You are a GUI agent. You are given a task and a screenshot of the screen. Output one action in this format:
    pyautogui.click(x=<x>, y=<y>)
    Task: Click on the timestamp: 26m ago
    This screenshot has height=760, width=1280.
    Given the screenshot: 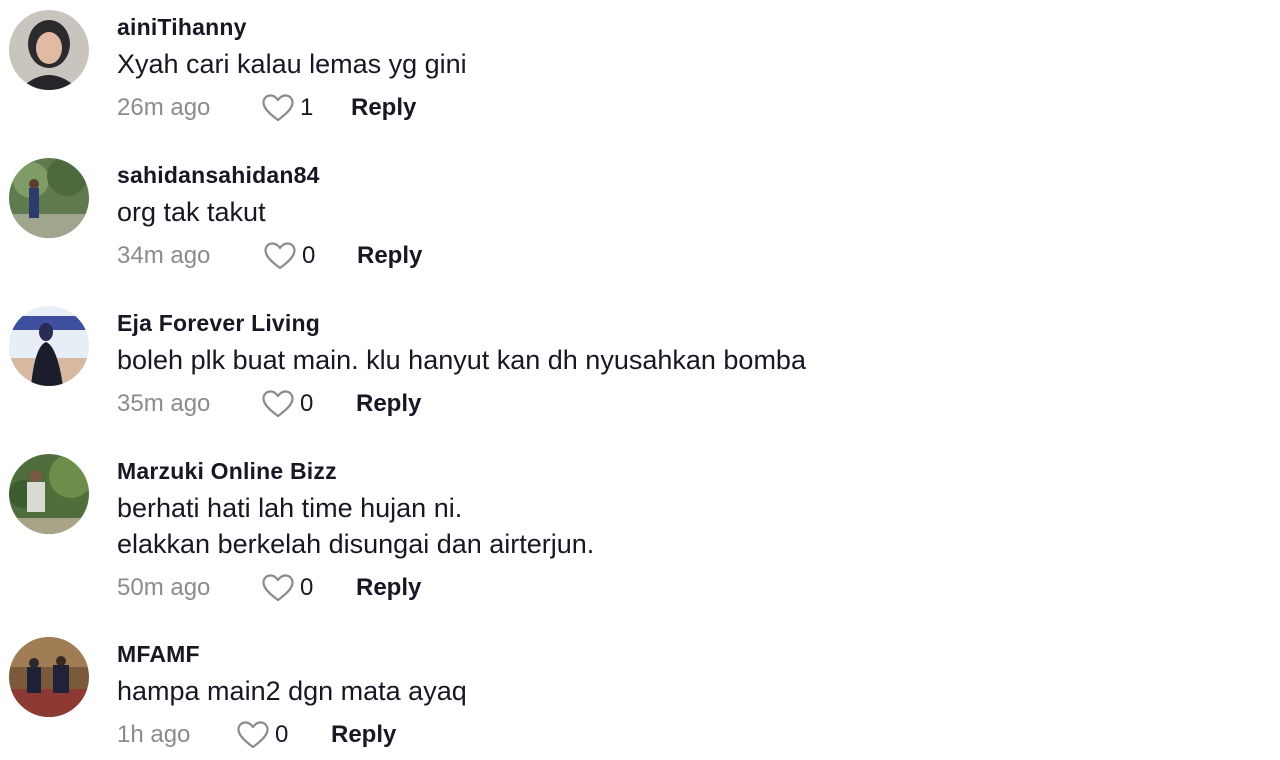 What is the action you would take?
    pyautogui.click(x=164, y=107)
    